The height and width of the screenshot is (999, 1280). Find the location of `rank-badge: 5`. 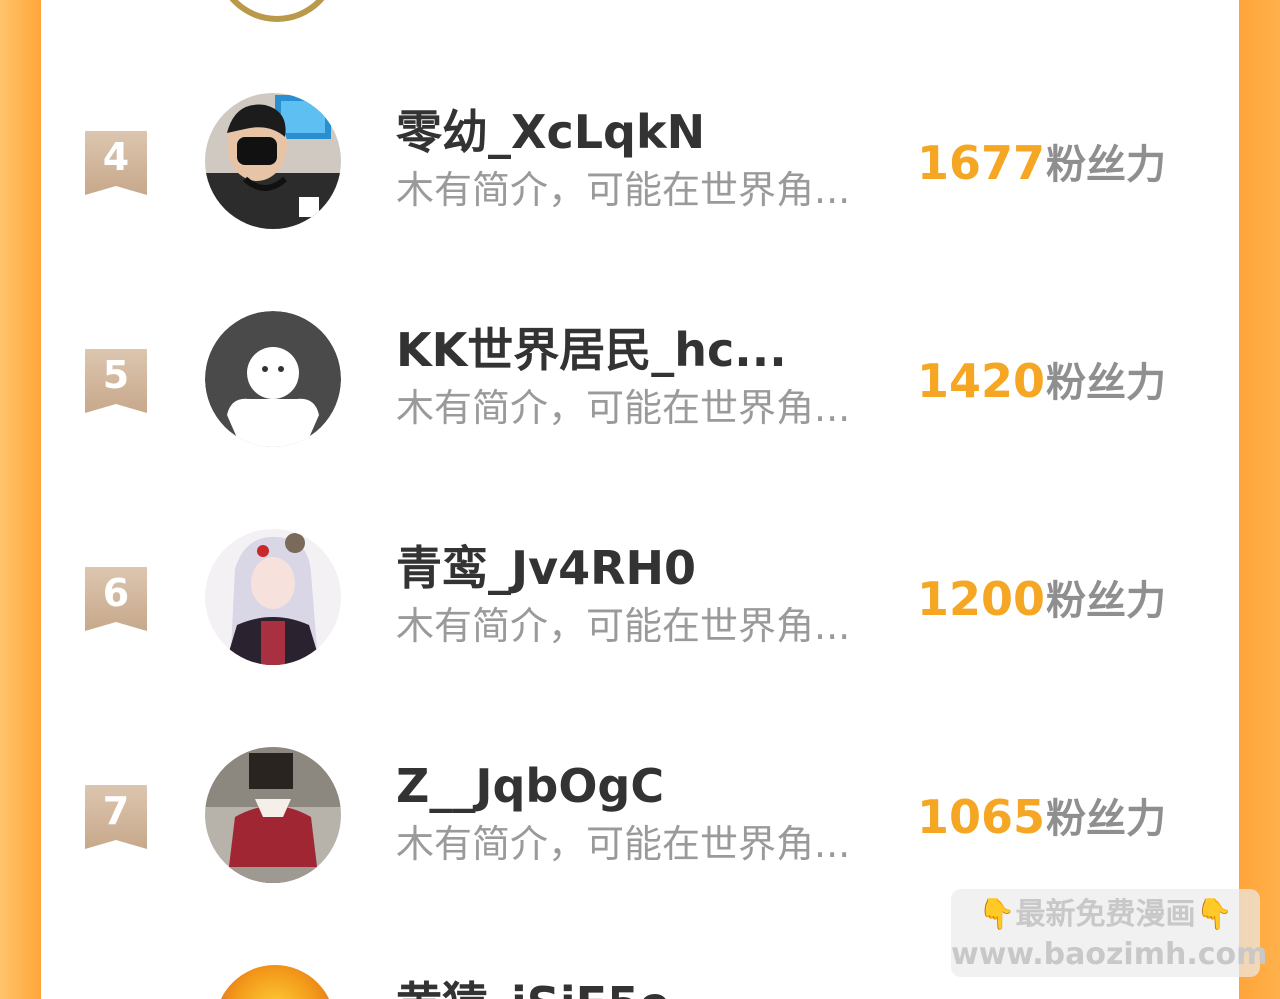

rank-badge: 5 is located at coordinates (116, 381).